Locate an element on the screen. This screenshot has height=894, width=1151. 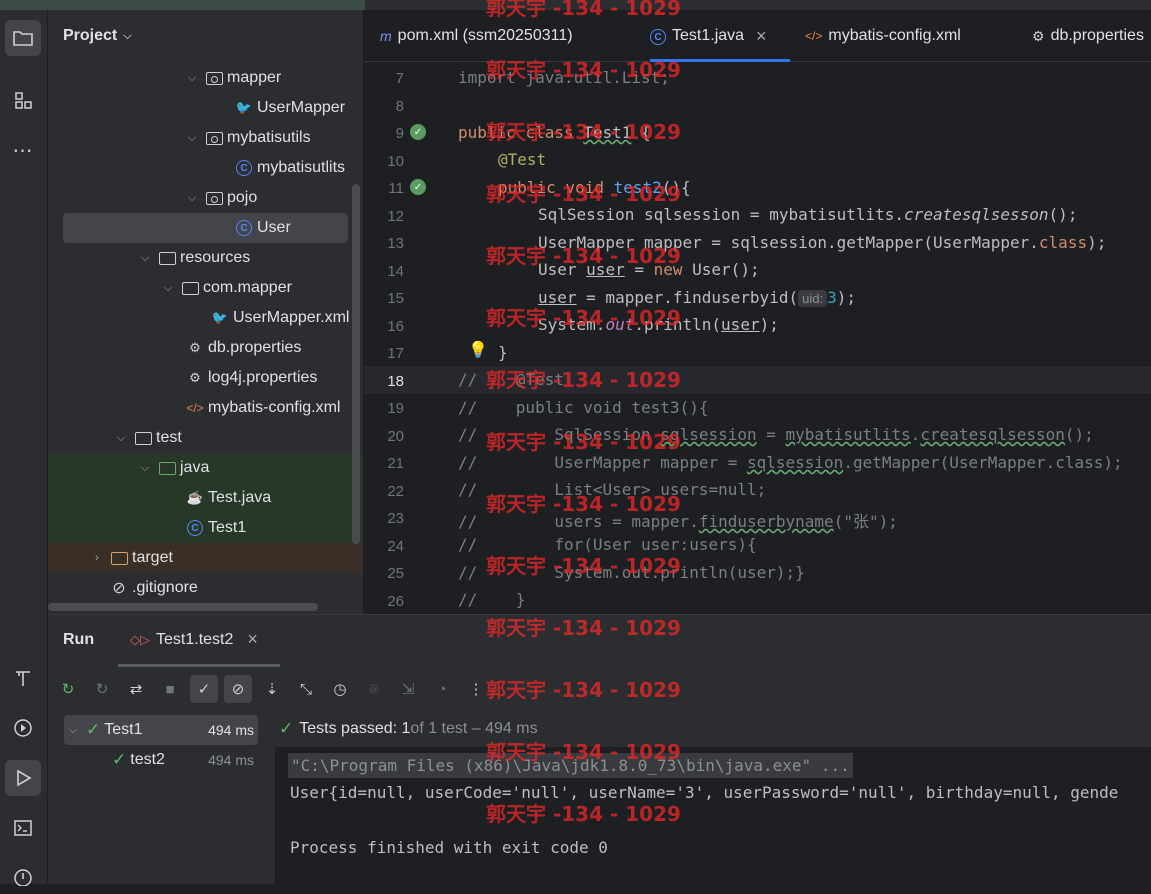
screenshot-button: ⌾ is located at coordinates (374, 689).